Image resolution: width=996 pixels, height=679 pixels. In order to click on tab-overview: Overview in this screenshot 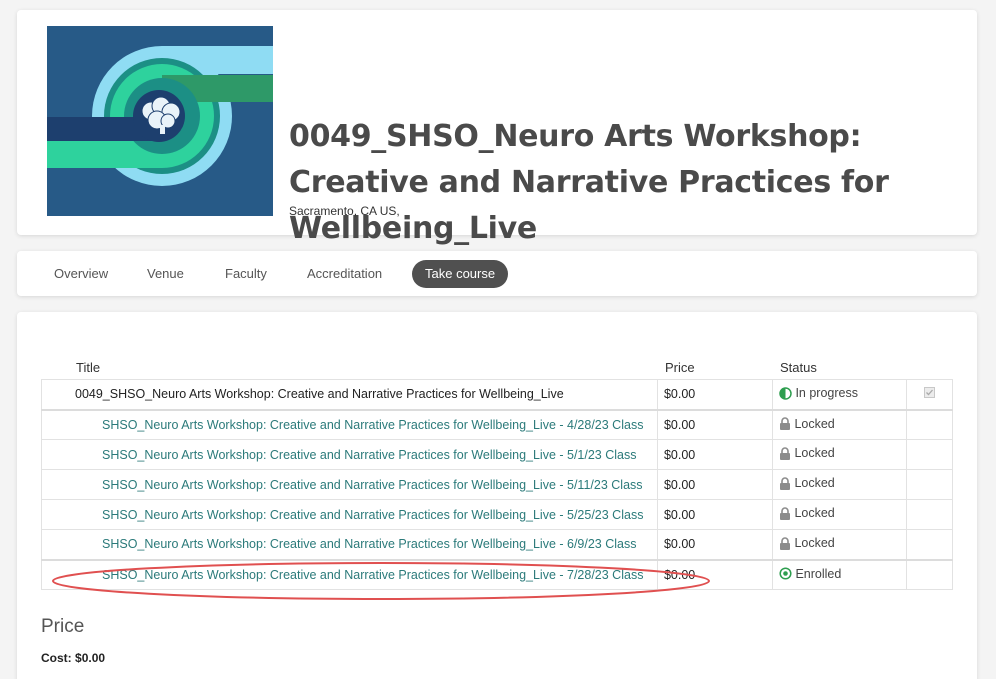, I will do `click(81, 274)`.